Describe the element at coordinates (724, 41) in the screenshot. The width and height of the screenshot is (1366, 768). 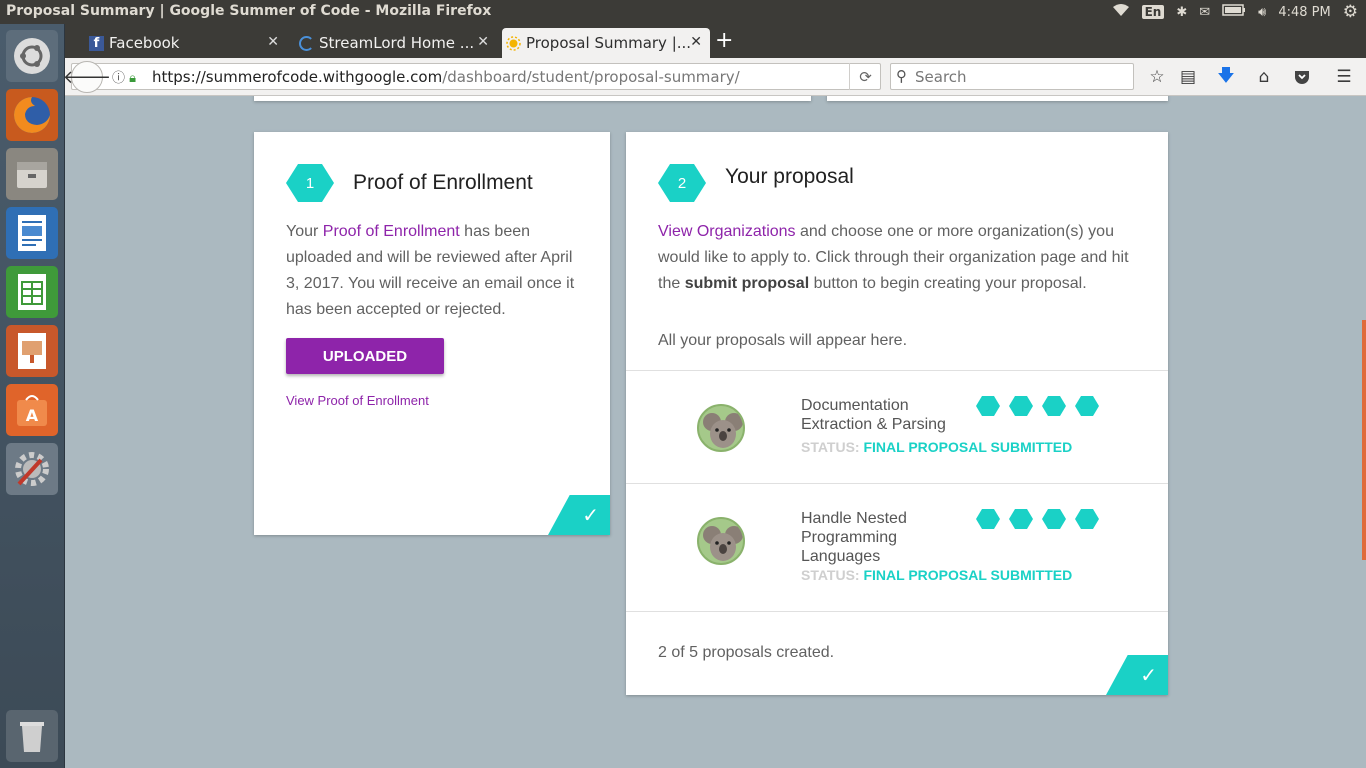
I see `new-tab-button: +` at that location.